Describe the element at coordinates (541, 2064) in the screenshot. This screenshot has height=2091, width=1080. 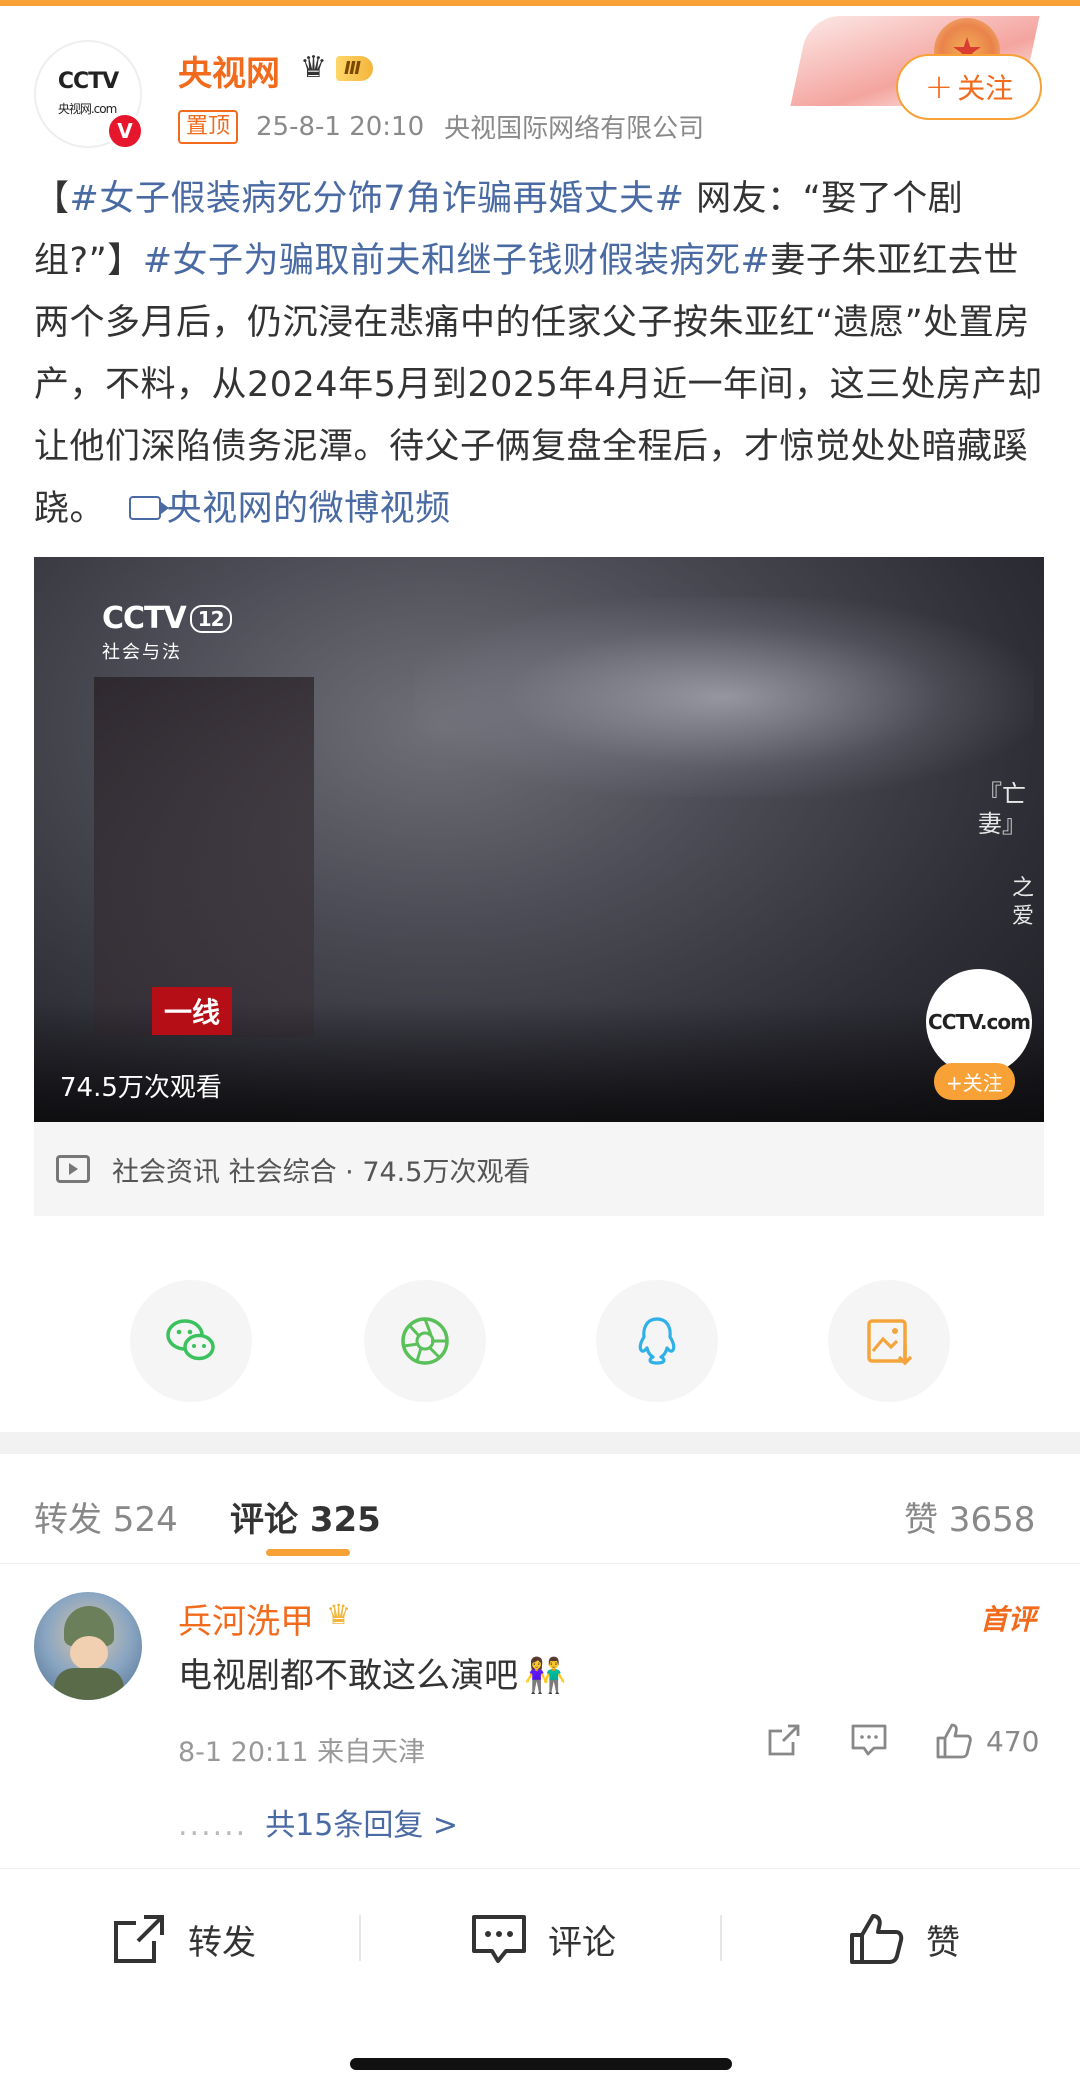
I see `home-indicator` at that location.